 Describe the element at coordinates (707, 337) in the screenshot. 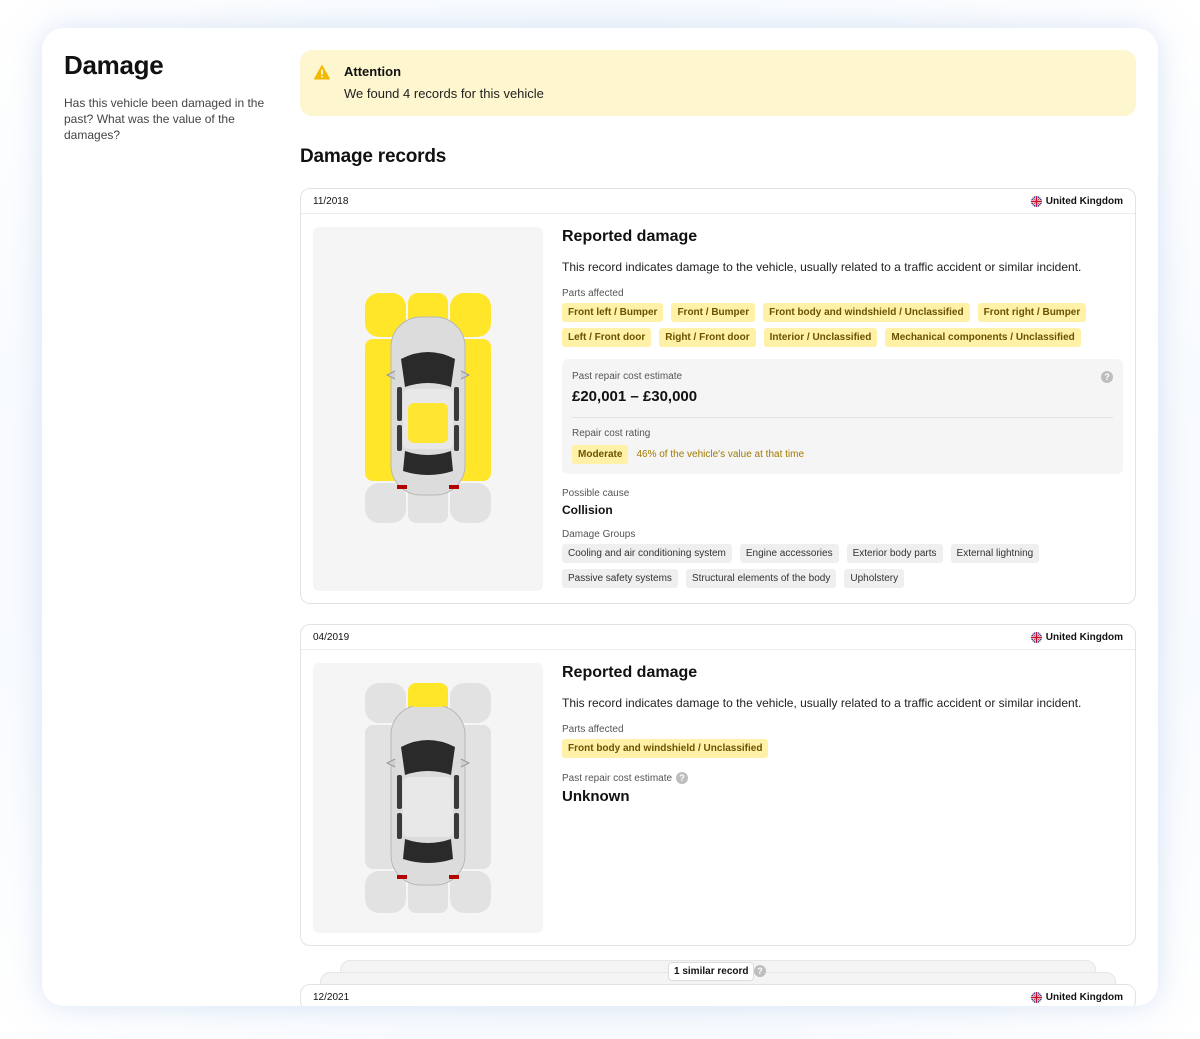

I see `part-chip: Right / Front door` at that location.